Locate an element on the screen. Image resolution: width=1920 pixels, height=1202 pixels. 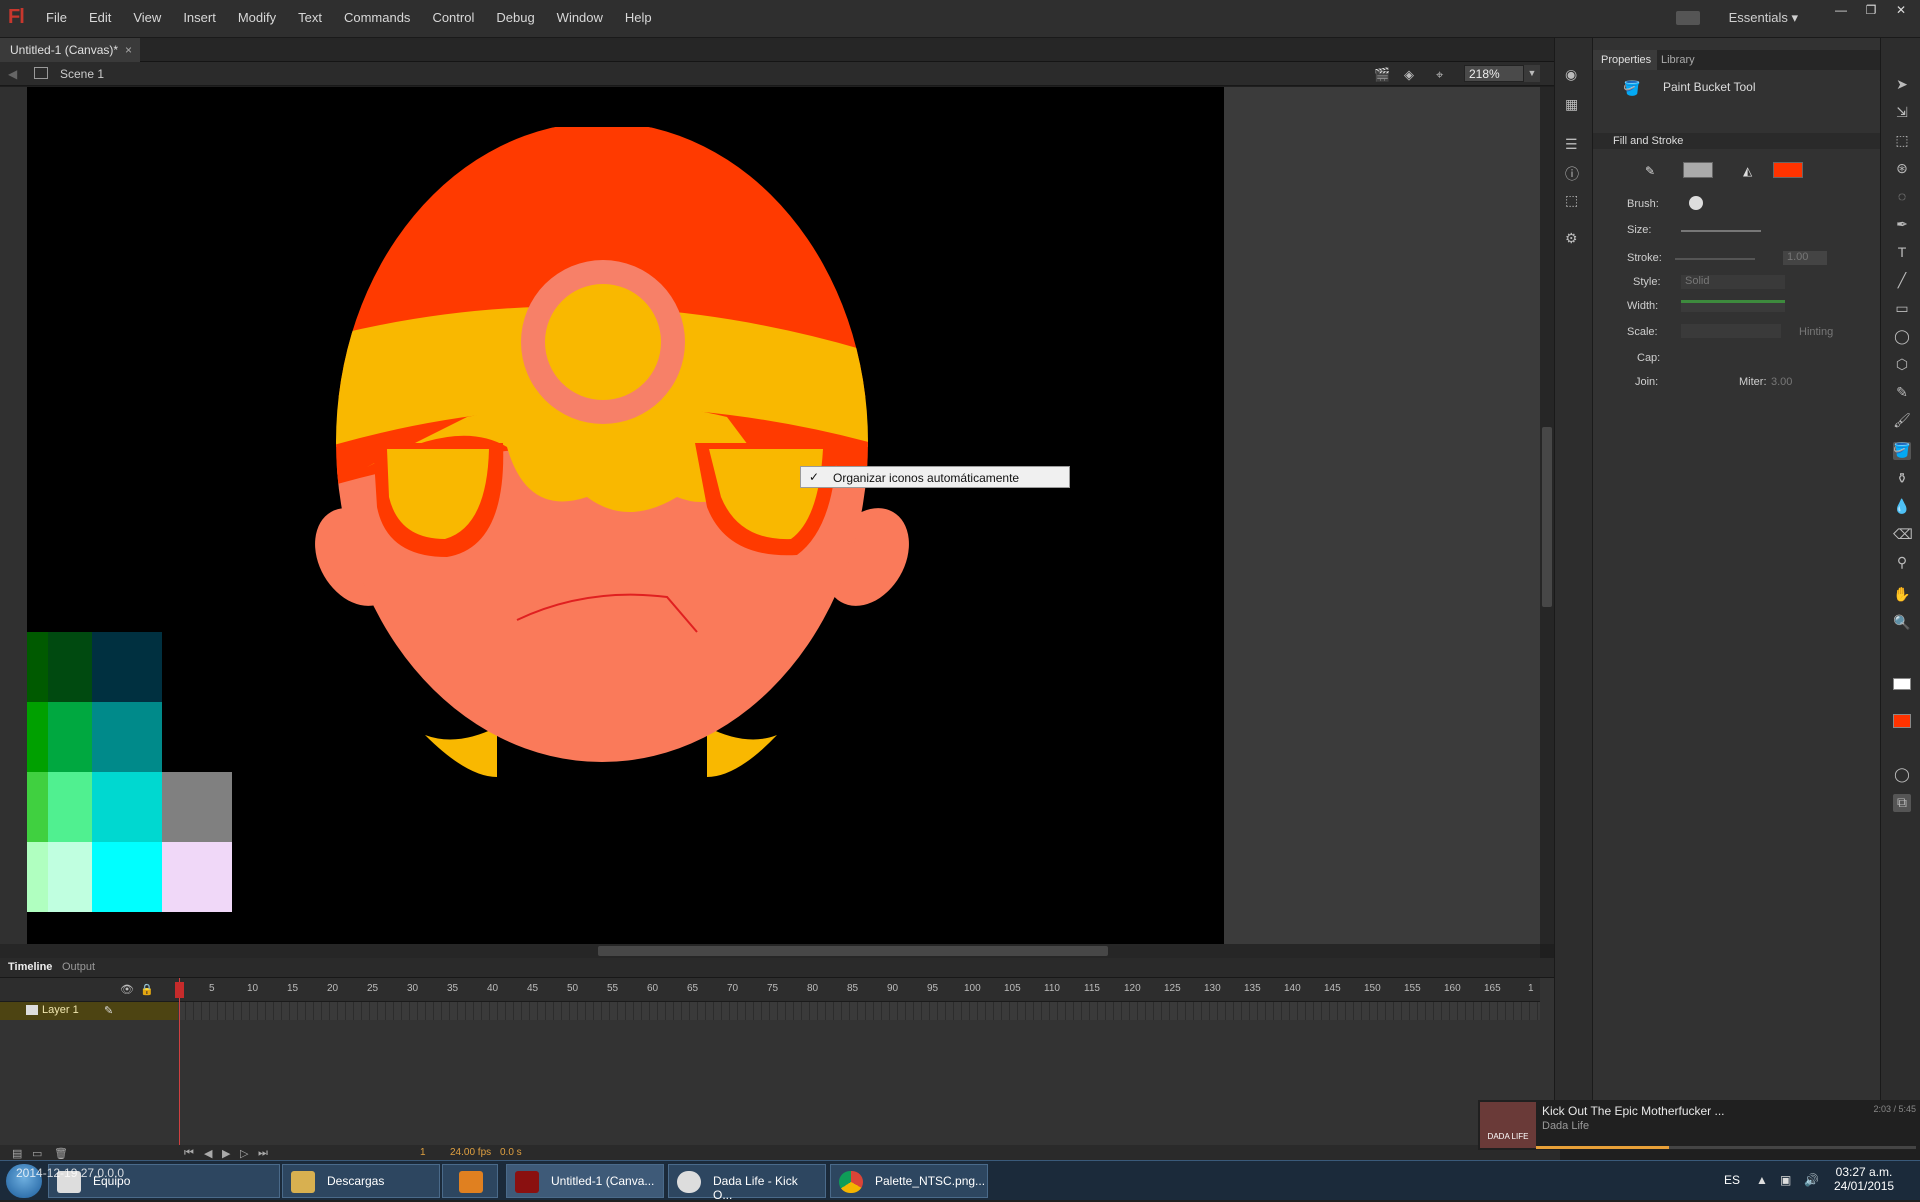
edit-symbols-icon: ◈ is located at coordinates (1412, 74).